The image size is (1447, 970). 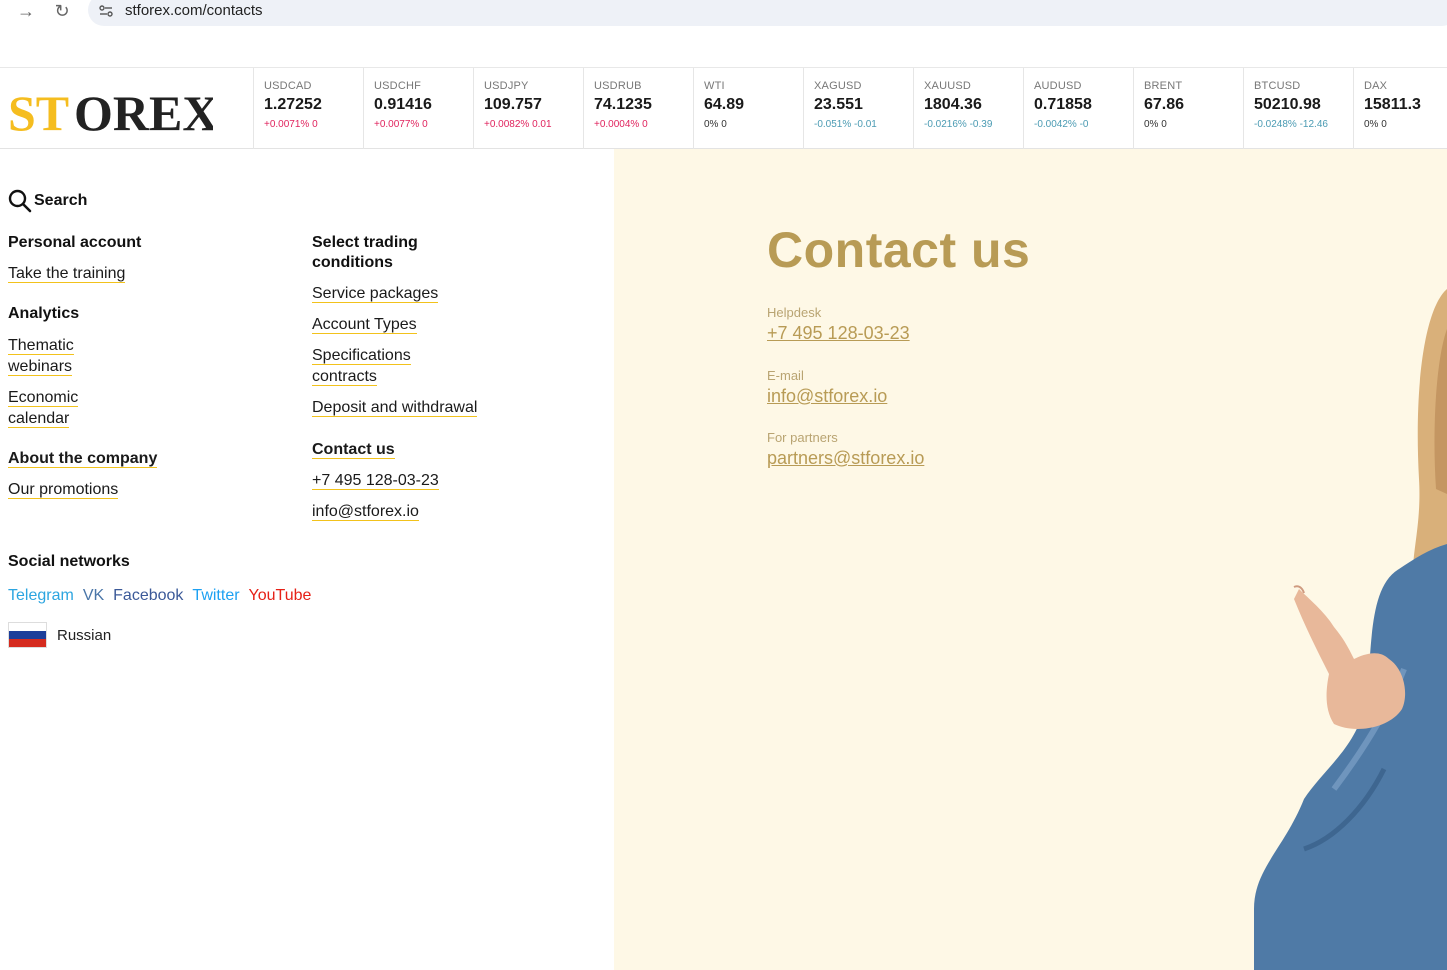 I want to click on ticker-item-btcusd: BTCUSD 50210.98 -0.0248% -12.46, so click(x=1298, y=108).